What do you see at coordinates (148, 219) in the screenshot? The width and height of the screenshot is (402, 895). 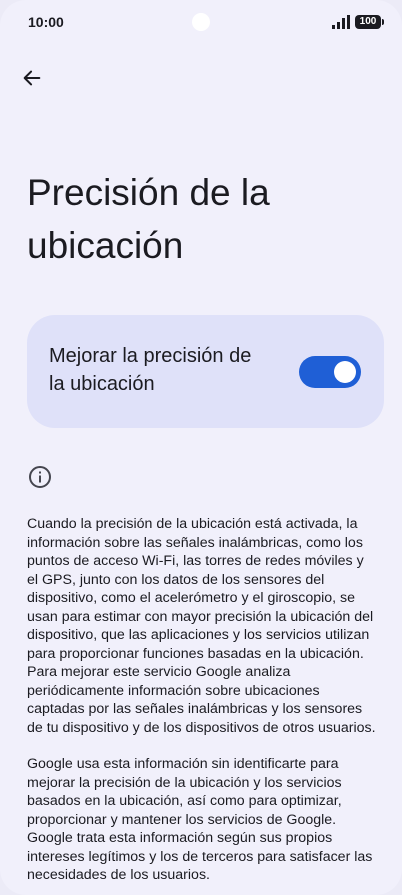 I see `page-title: Precisión de la ubicación` at bounding box center [148, 219].